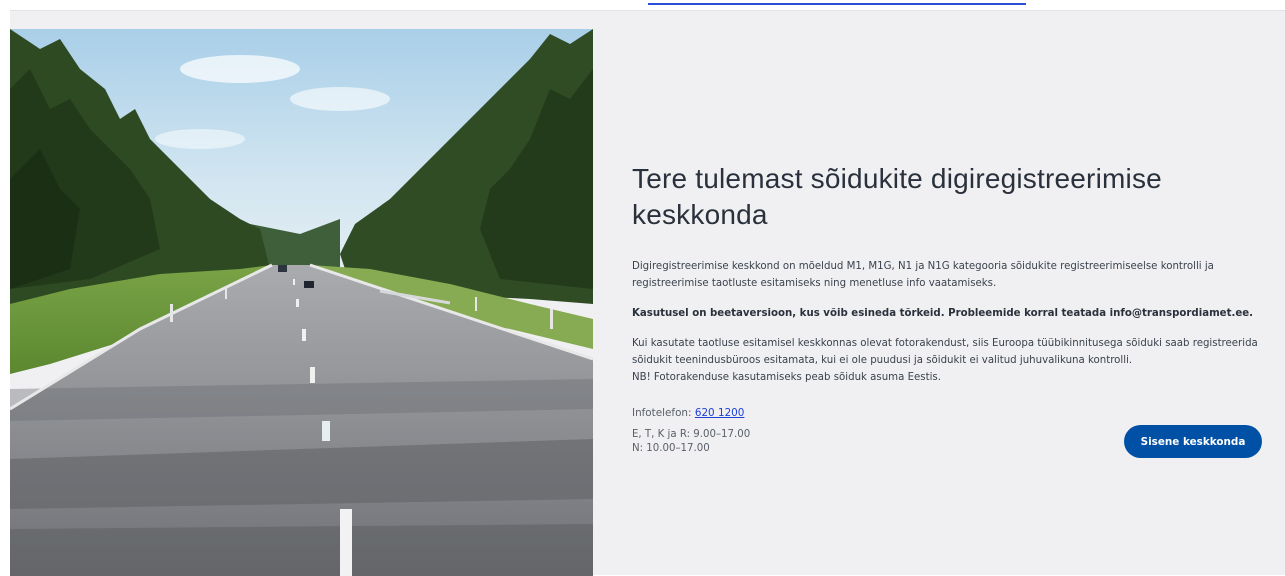 Image resolution: width=1285 pixels, height=576 pixels. What do you see at coordinates (662, 413) in the screenshot?
I see `info-phone-label: Infotelefon:` at bounding box center [662, 413].